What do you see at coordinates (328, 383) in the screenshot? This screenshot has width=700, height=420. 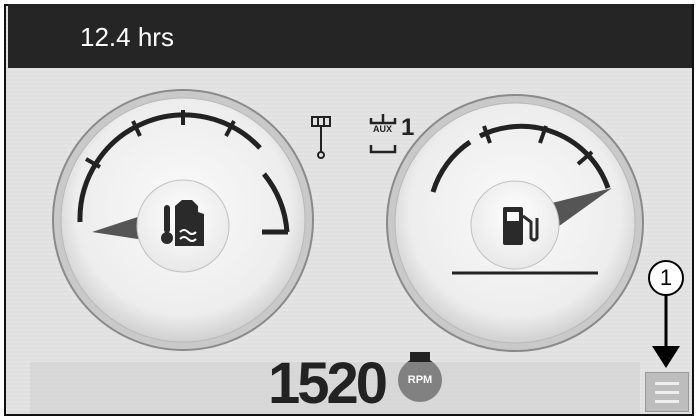 I see `engine-rpm-value: 1520` at bounding box center [328, 383].